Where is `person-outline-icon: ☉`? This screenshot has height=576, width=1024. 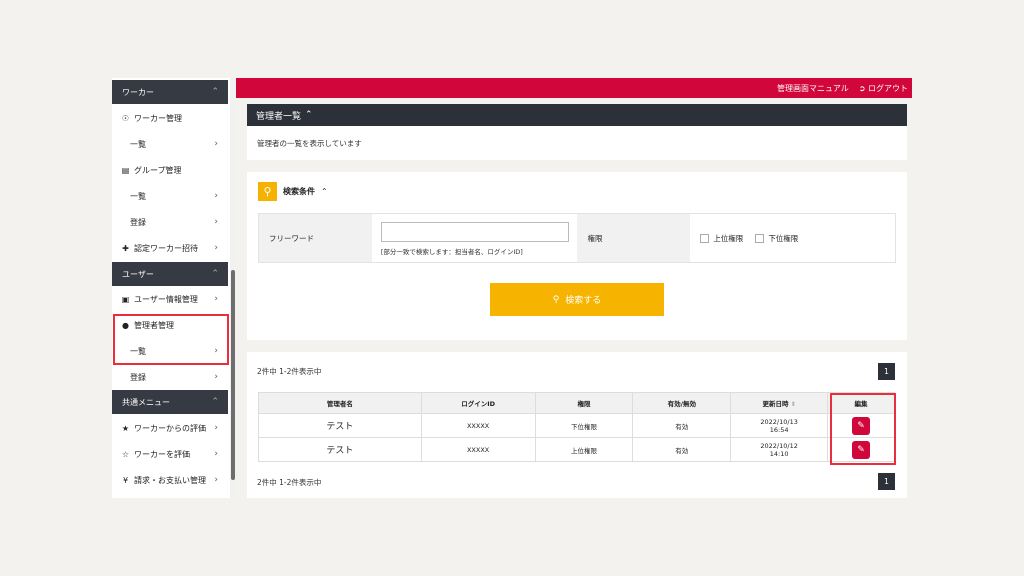
person-outline-icon: ☉ is located at coordinates (125, 118).